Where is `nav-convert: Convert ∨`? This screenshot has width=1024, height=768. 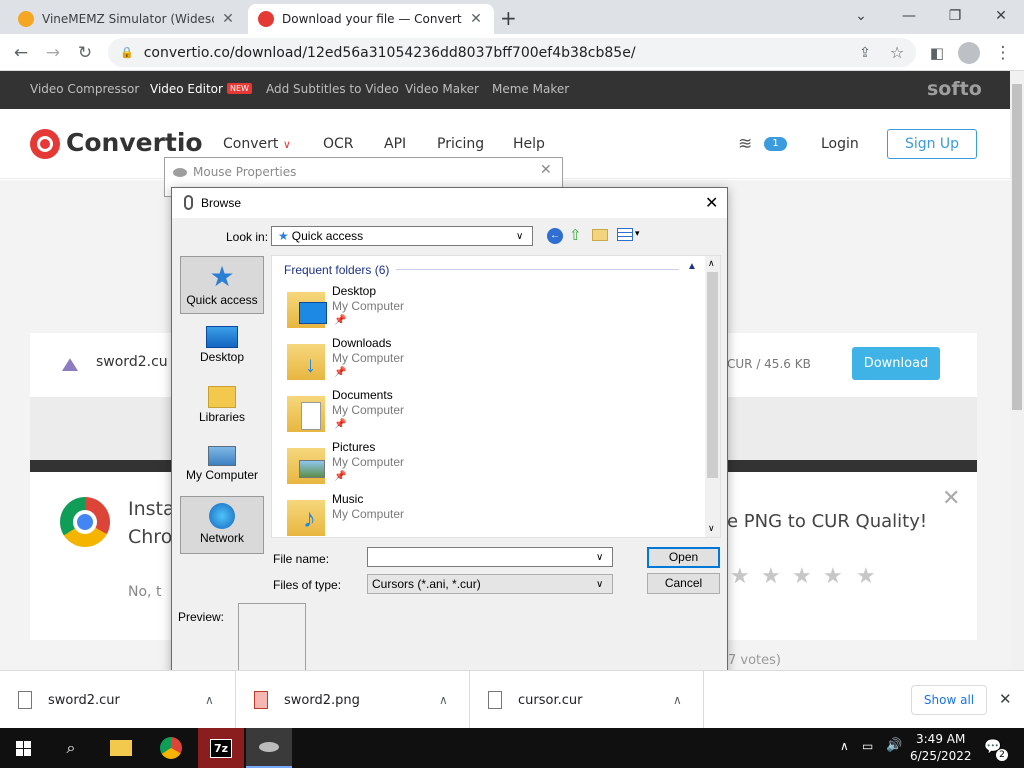 nav-convert: Convert ∨ is located at coordinates (257, 144).